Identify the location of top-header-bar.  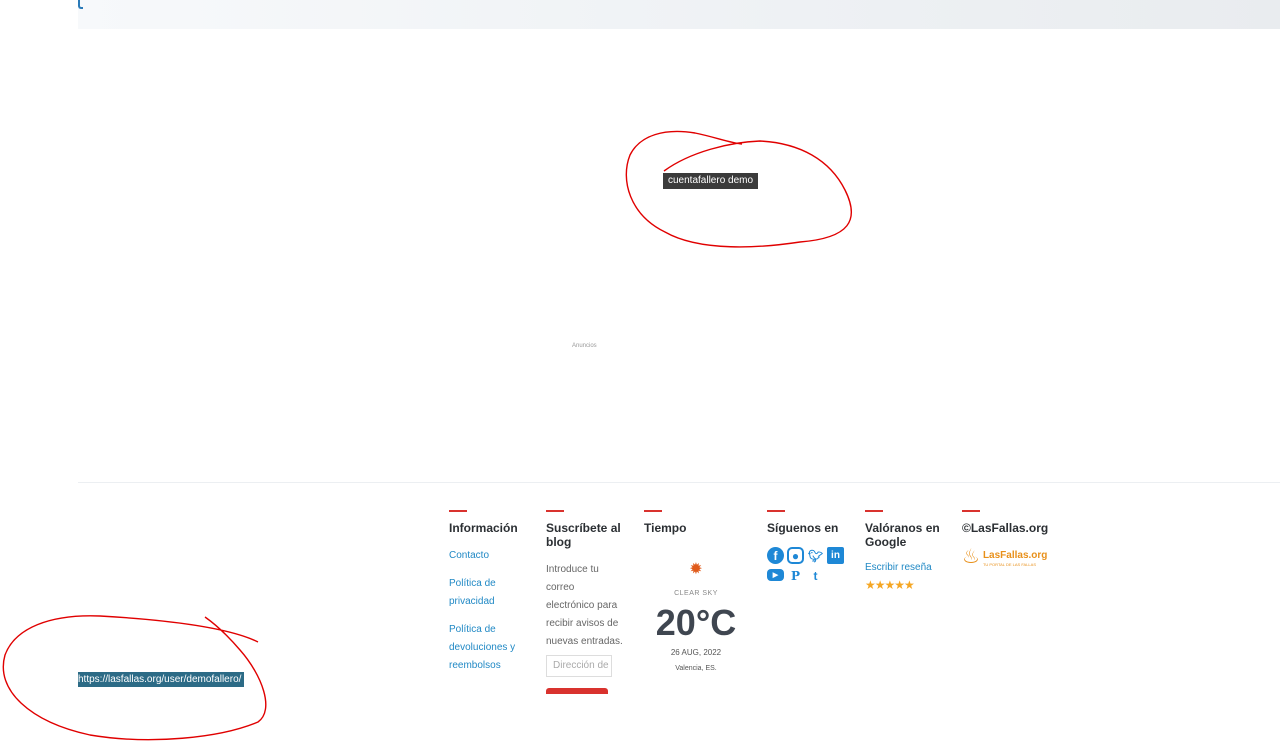
(679, 14).